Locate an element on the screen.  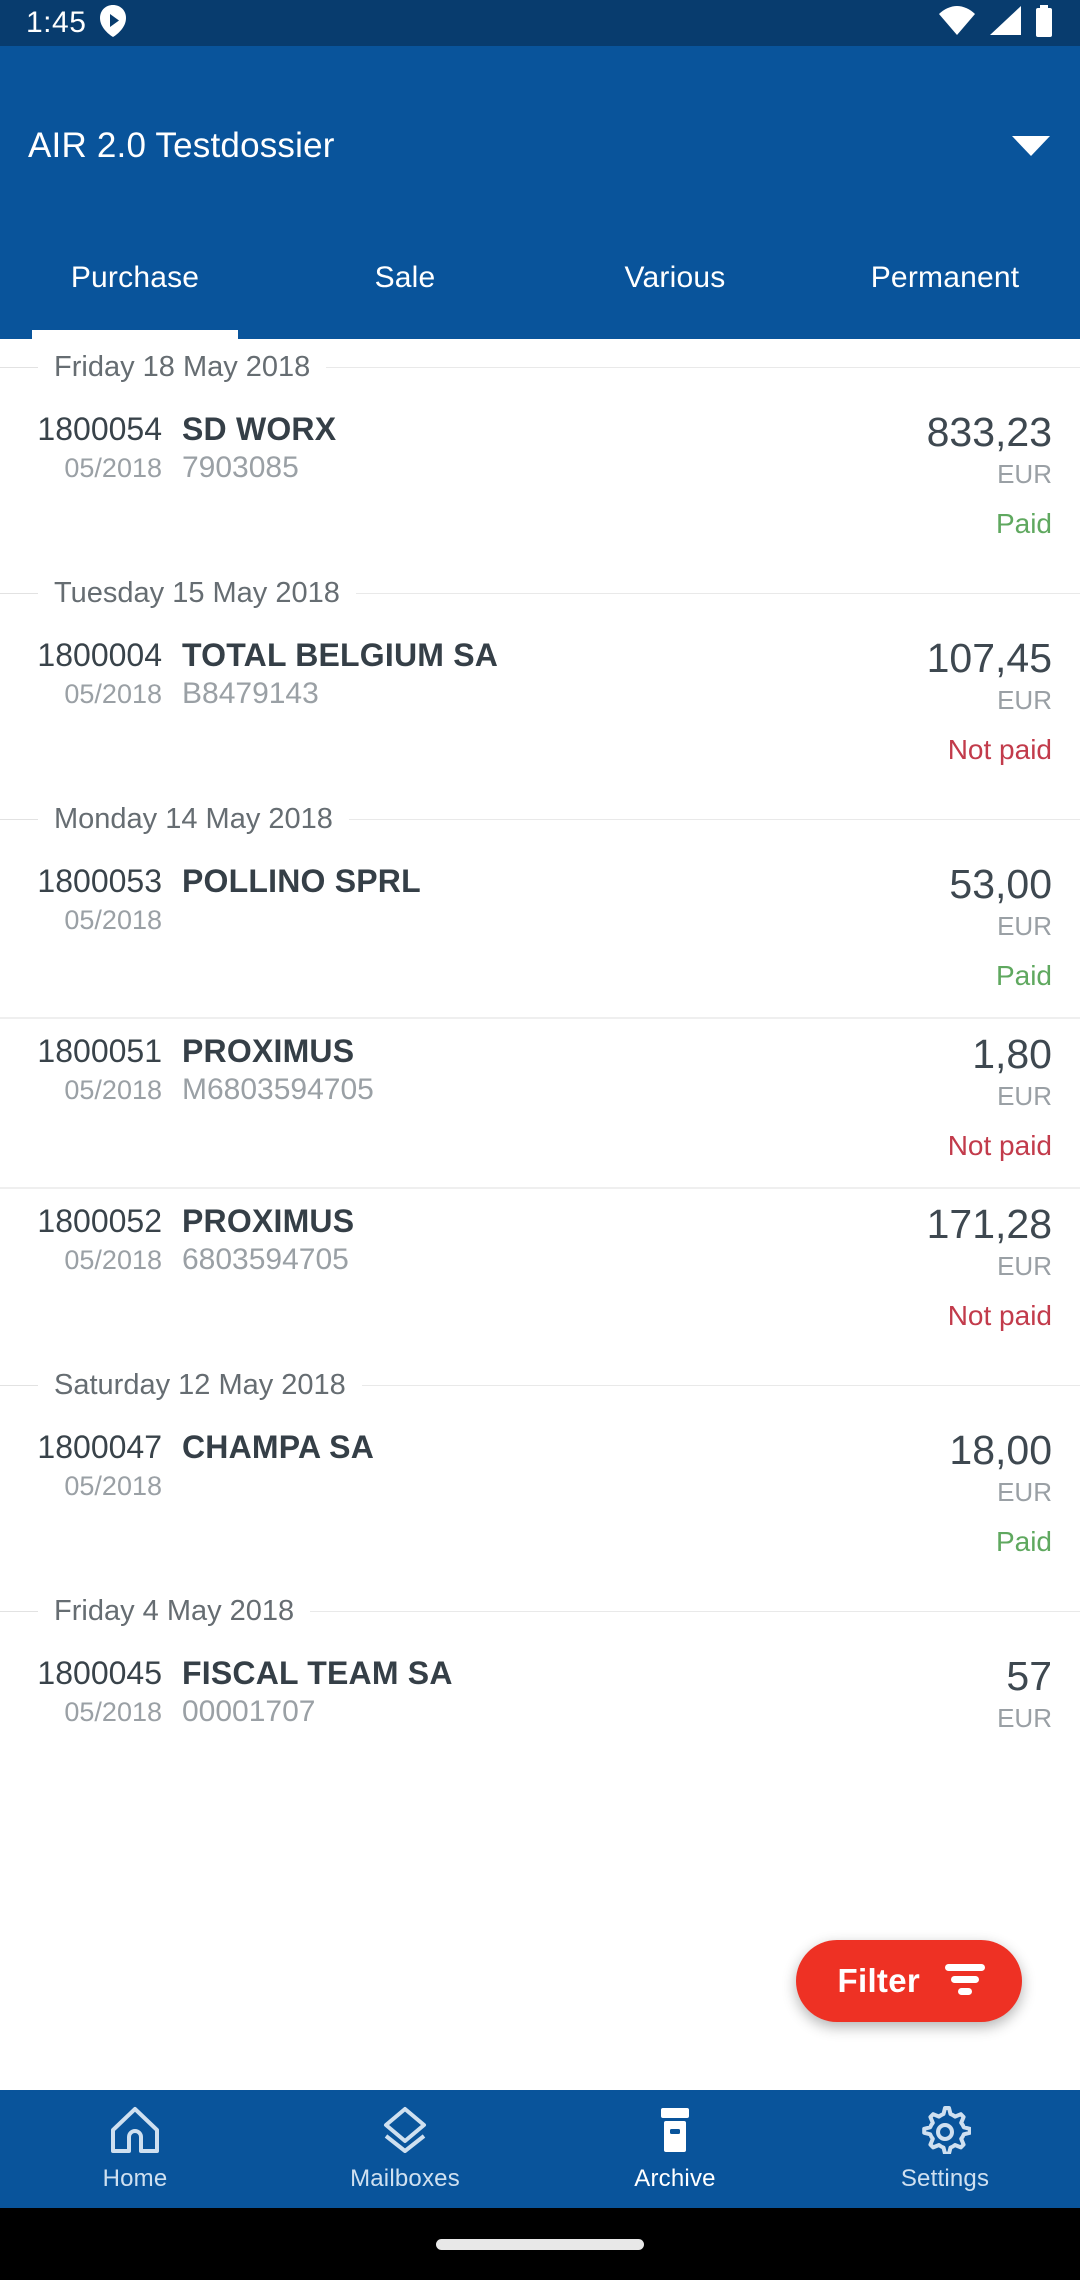
filter-button: Filter is located at coordinates (908, 1981).